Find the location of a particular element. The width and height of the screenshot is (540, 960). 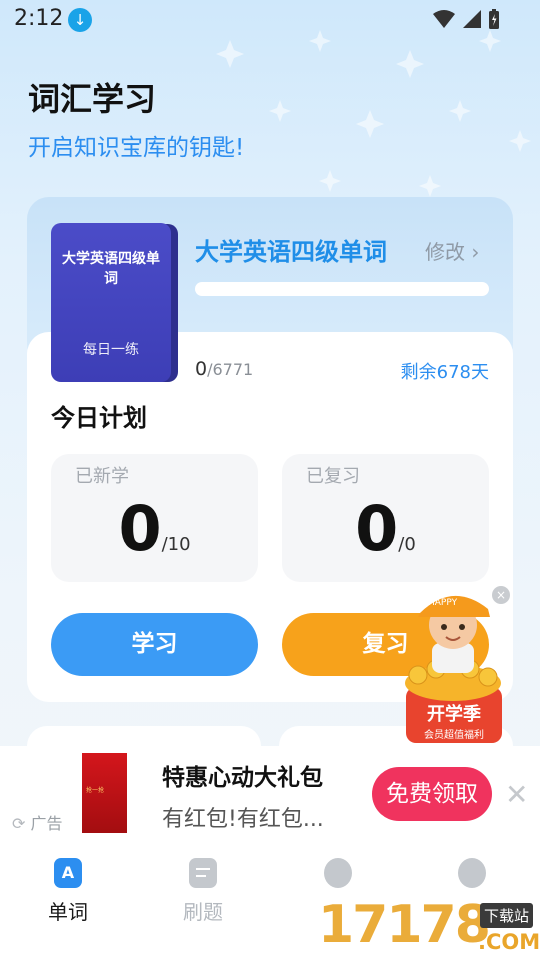

remaining-days: 剩余678天 is located at coordinates (444, 372).